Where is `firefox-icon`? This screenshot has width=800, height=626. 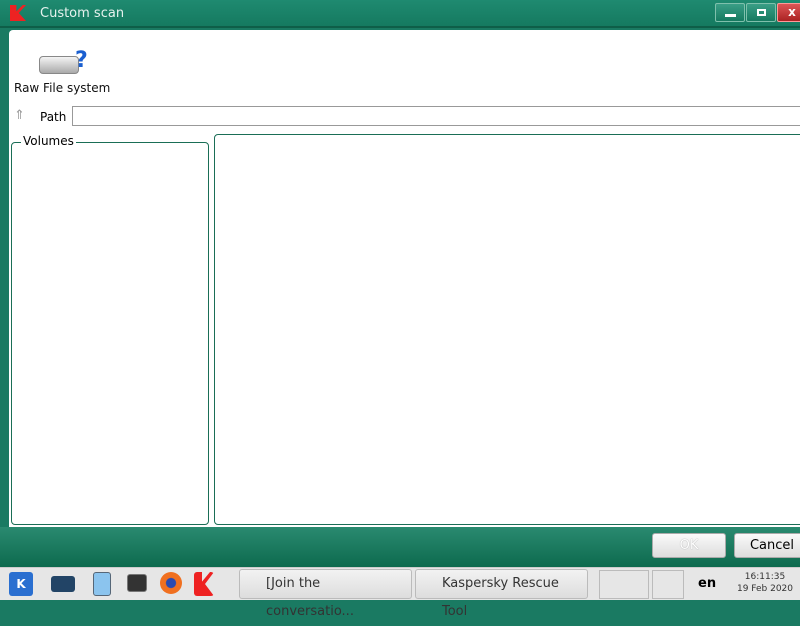 firefox-icon is located at coordinates (171, 583).